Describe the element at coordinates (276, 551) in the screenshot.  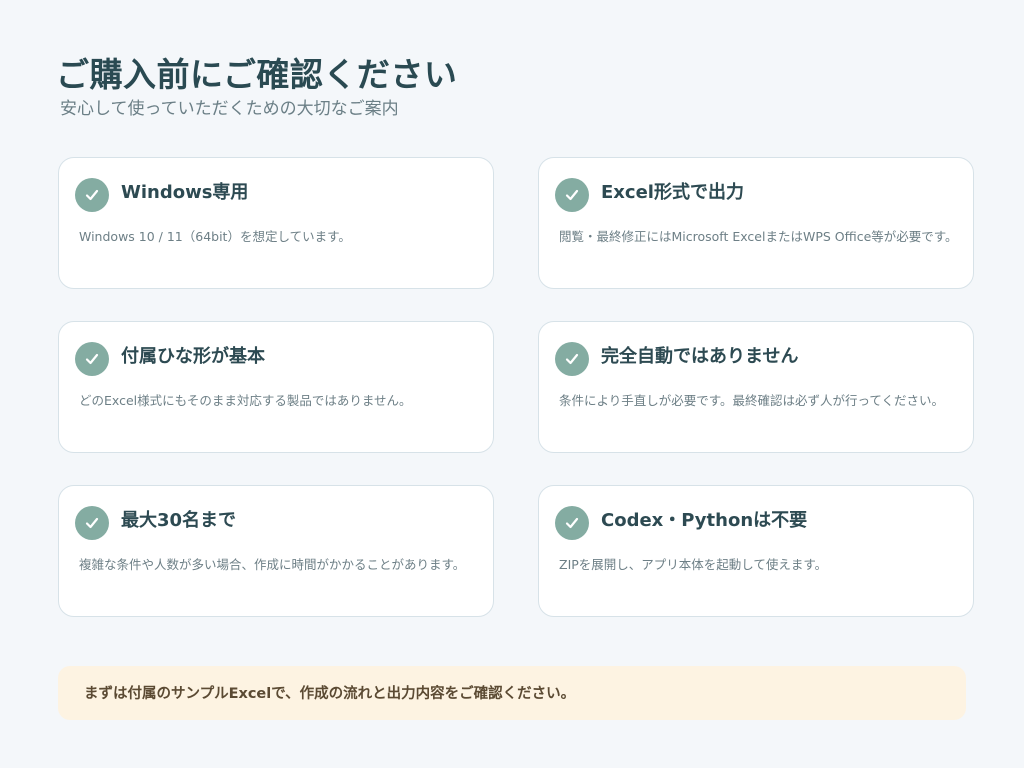
I see `card-max-30-people: 最大30名まで 複雑な条件や人数が多い場合、作成に時間がかかることがあります。` at that location.